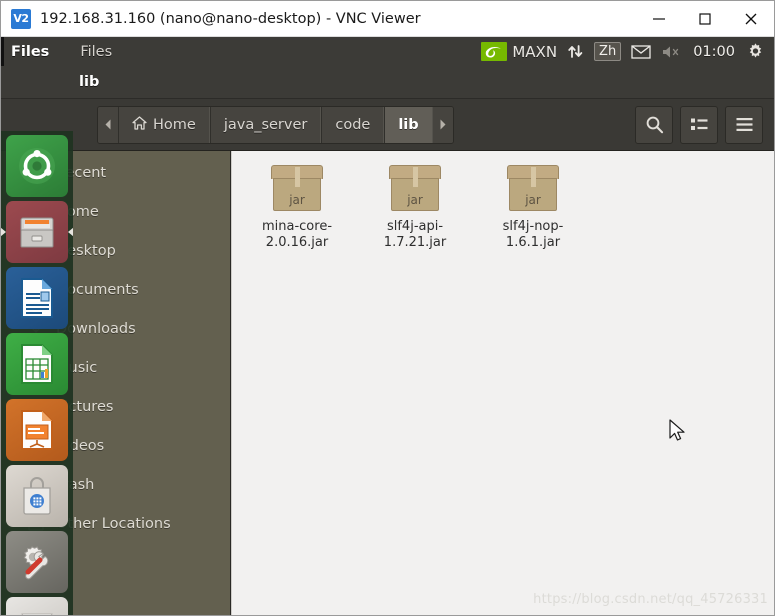  Describe the element at coordinates (21, 18) in the screenshot. I see `vnc-icon: V2` at that location.